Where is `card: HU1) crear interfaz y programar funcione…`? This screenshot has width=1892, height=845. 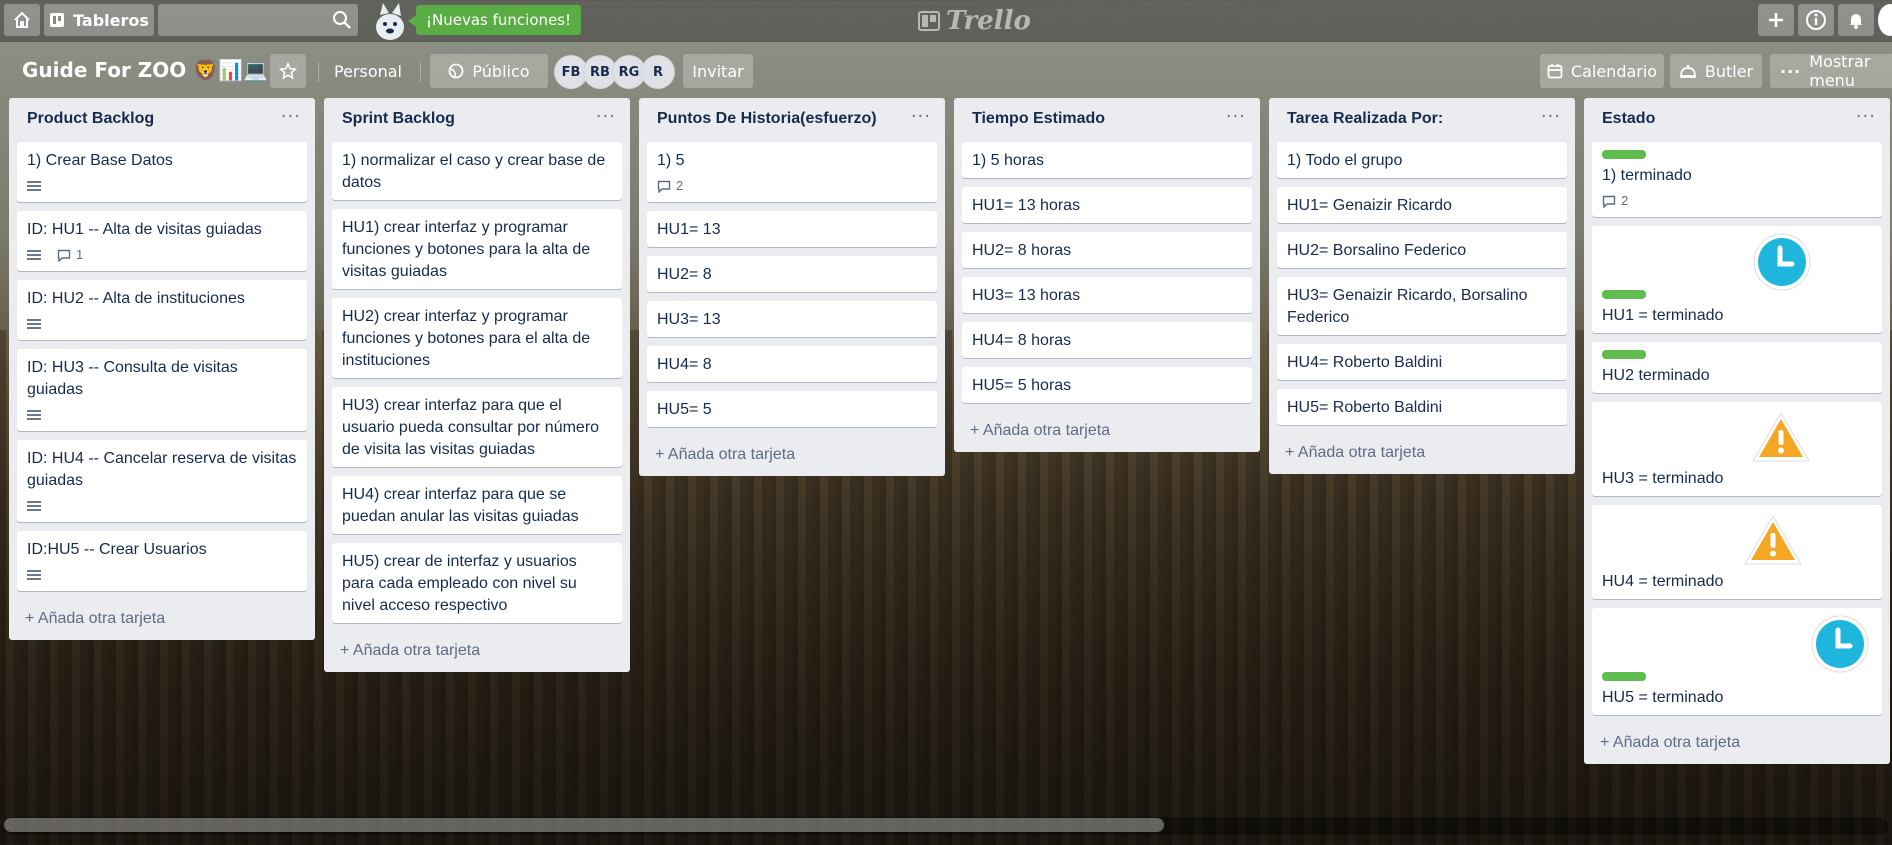
card: HU1) crear interfaz y programar funcione… is located at coordinates (477, 249).